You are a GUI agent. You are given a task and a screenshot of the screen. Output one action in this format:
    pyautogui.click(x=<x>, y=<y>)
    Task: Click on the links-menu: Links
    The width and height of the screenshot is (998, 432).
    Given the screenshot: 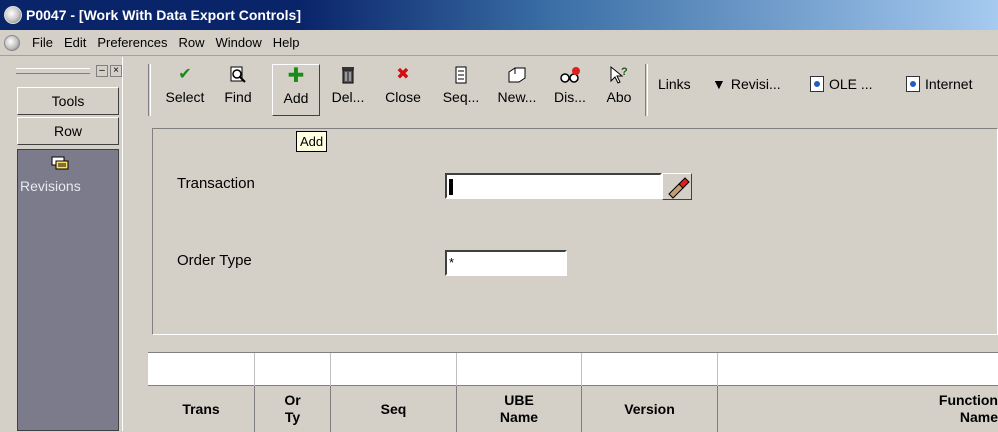 What is the action you would take?
    pyautogui.click(x=674, y=84)
    